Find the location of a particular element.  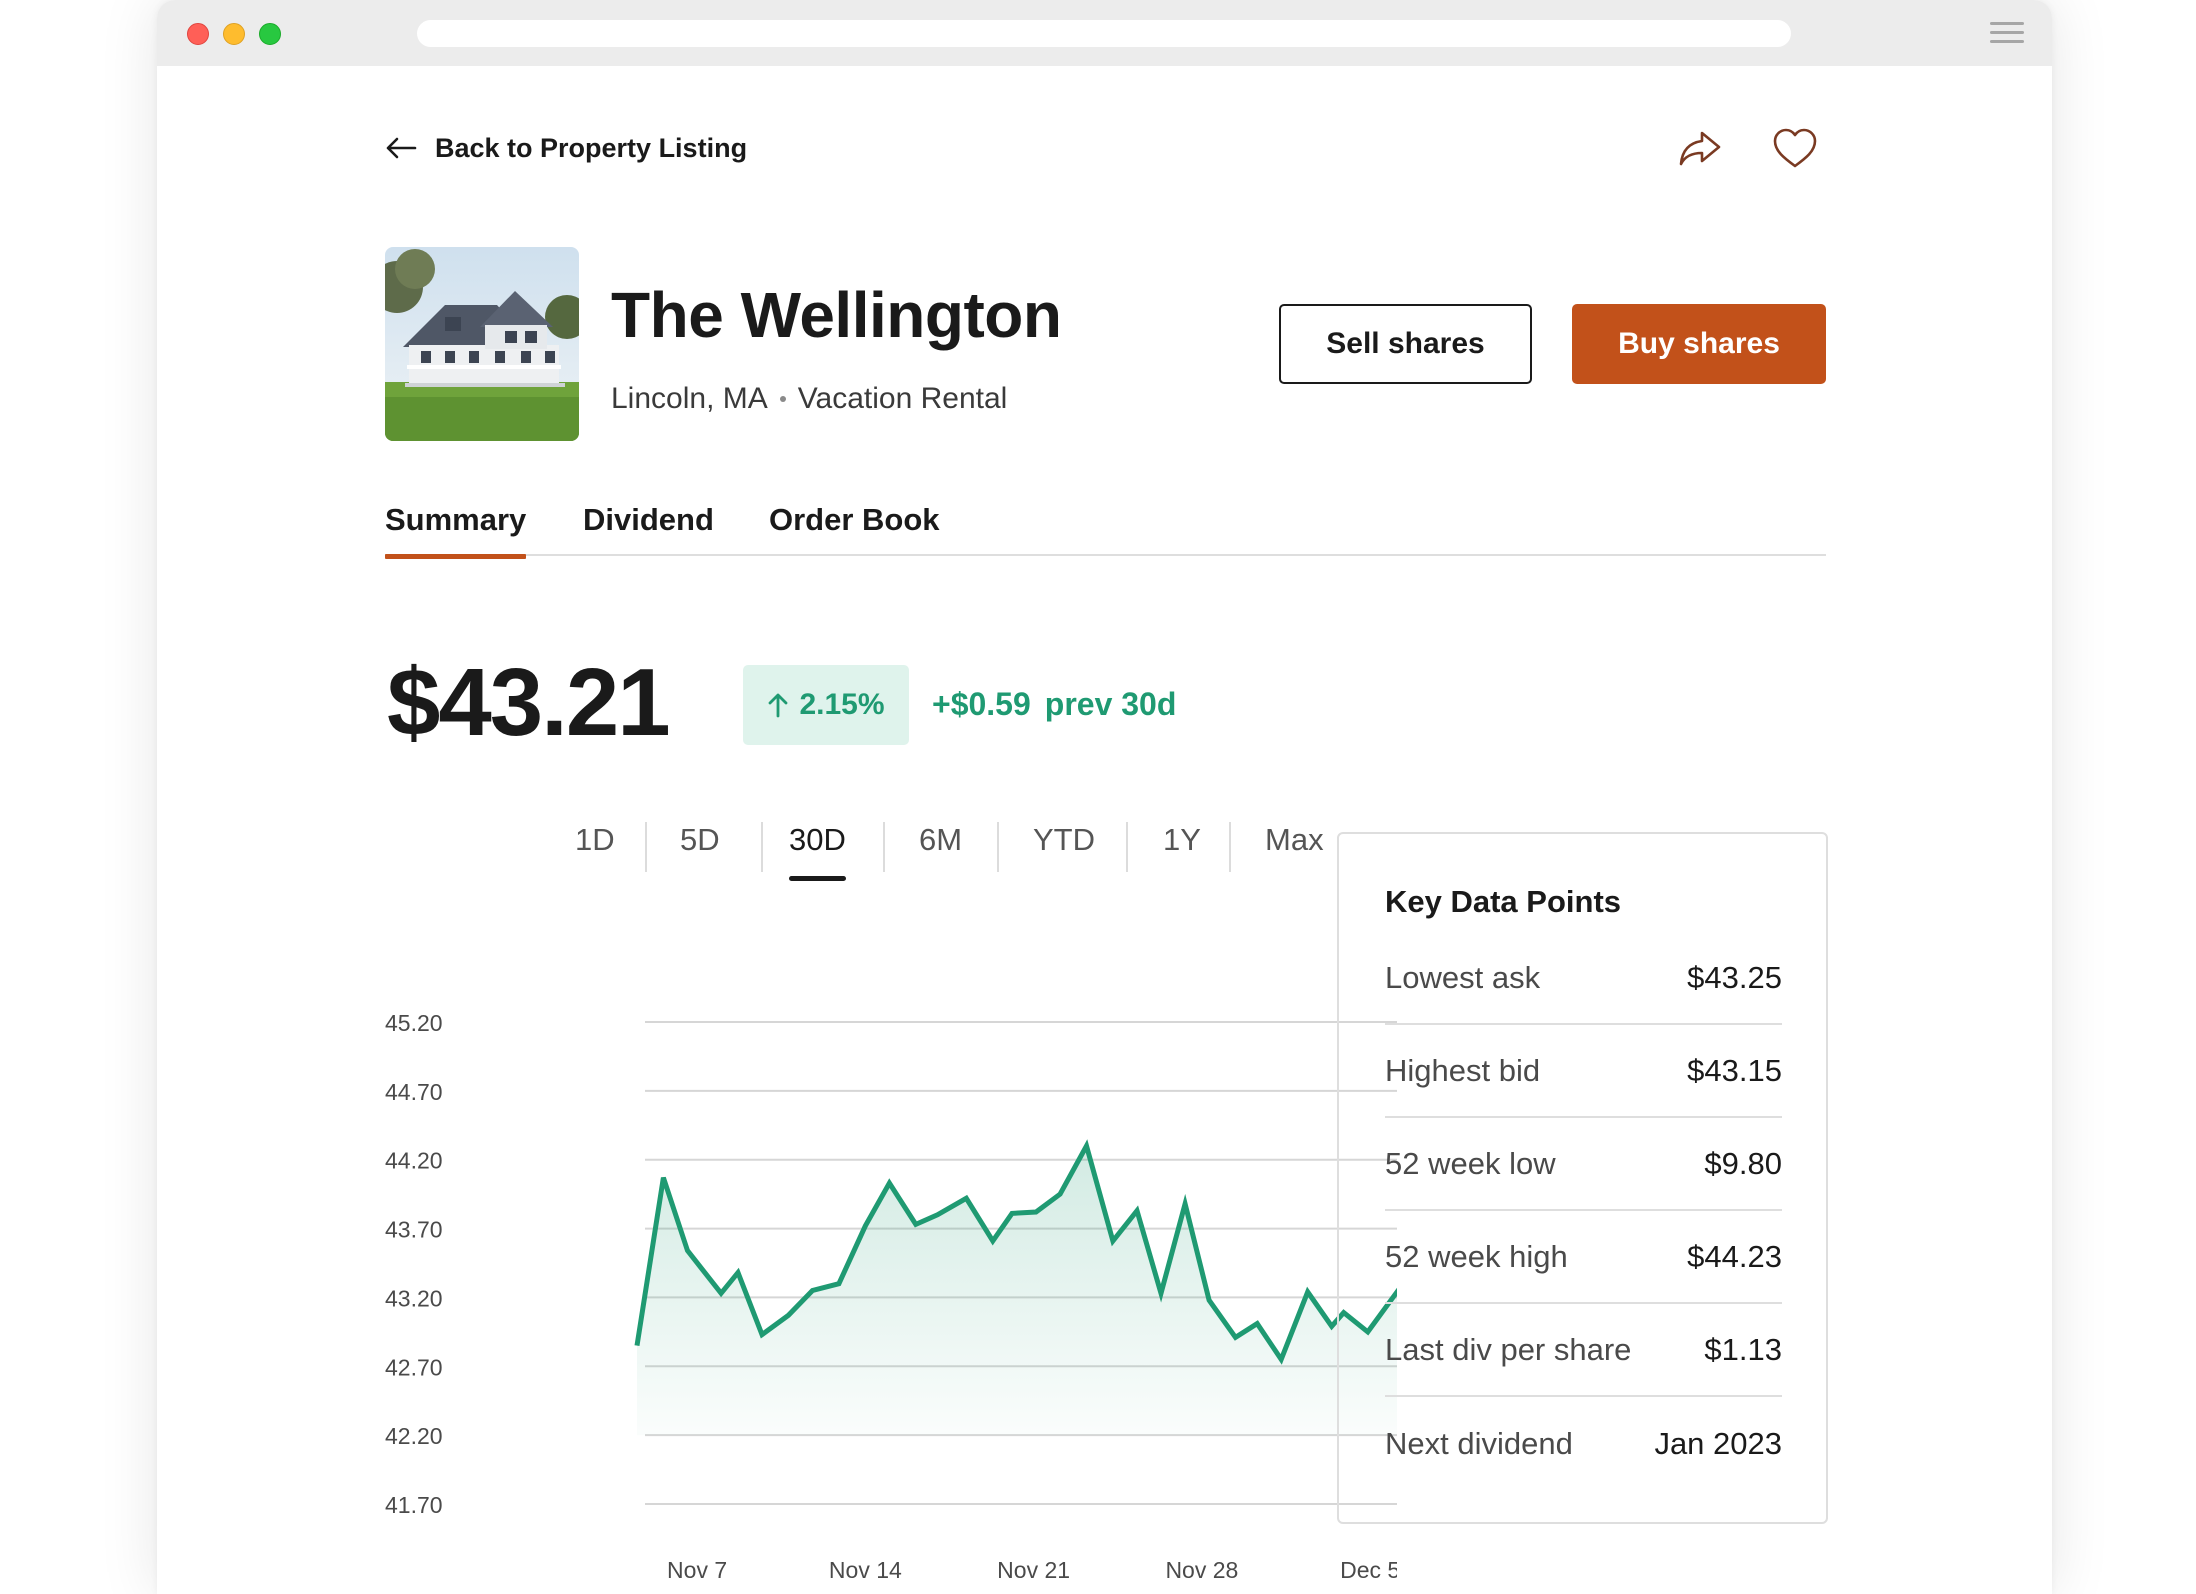

close-window-button is located at coordinates (198, 34).